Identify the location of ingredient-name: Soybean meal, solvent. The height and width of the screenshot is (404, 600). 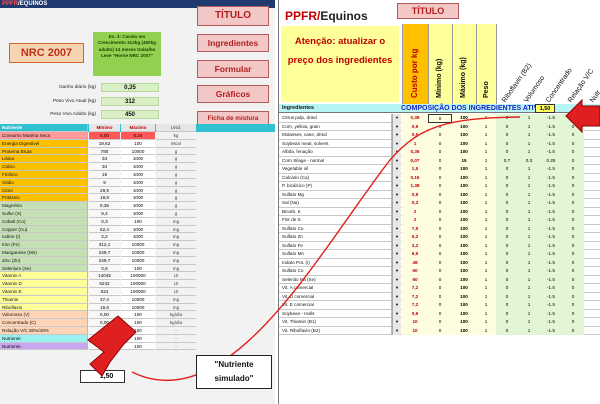
(336, 143).